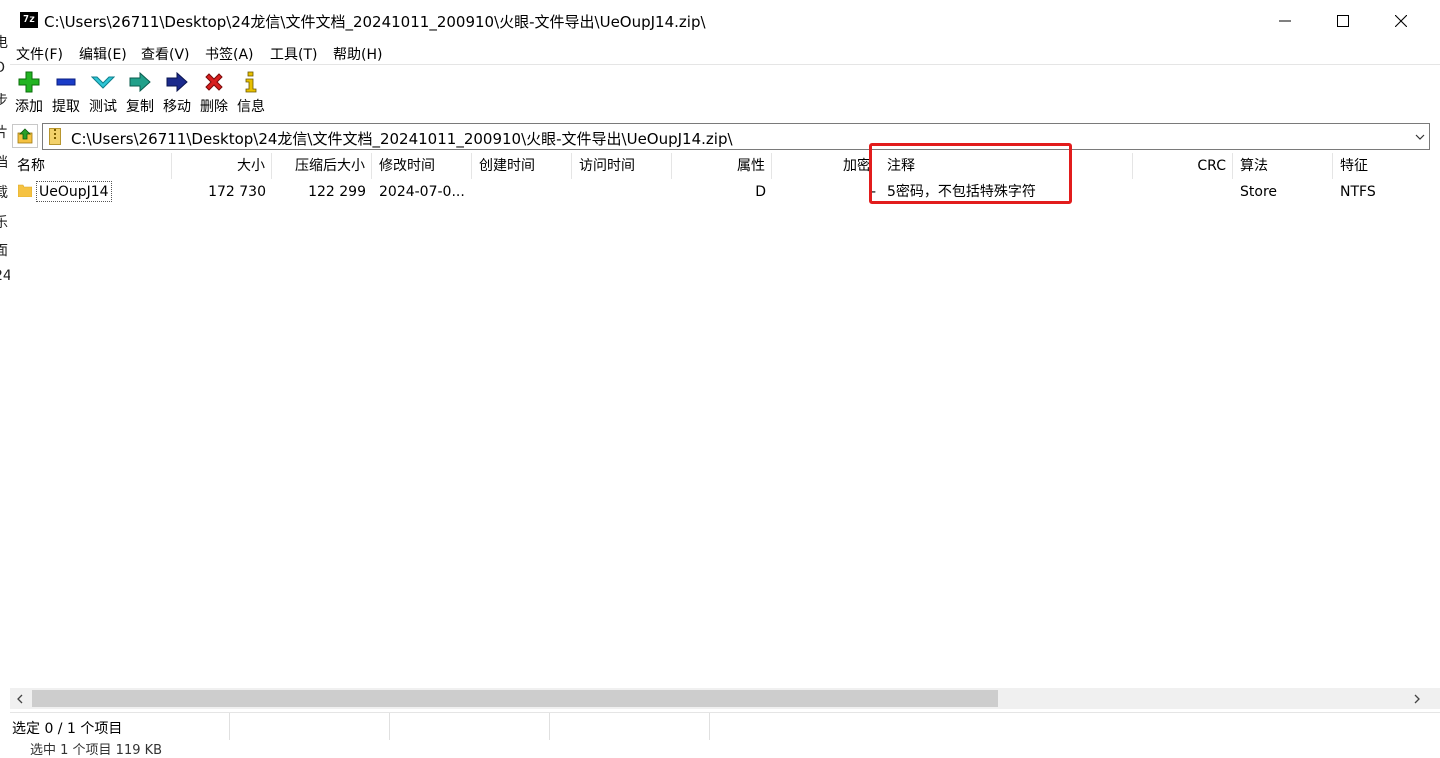 The height and width of the screenshot is (758, 1440). Describe the element at coordinates (66, 82) in the screenshot. I see `minus-icon` at that location.